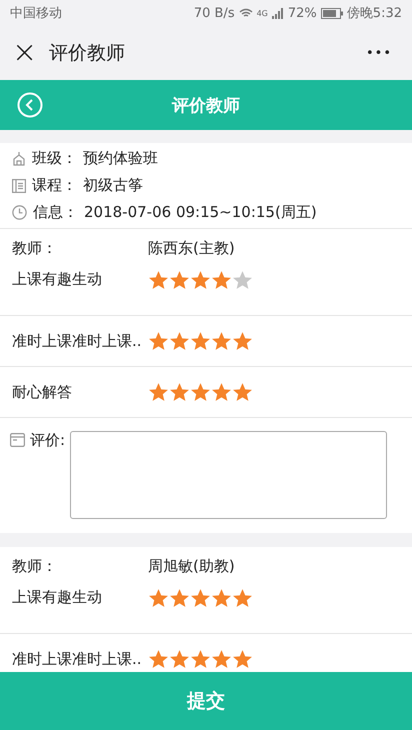 Image resolution: width=412 pixels, height=730 pixels. I want to click on info-label: 信息：, so click(55, 212).